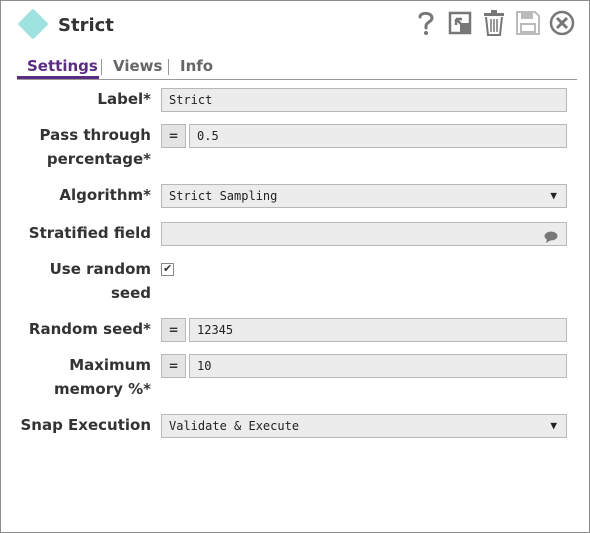 The height and width of the screenshot is (533, 590). I want to click on use-random-seed-checkbox: ✔, so click(167, 269).